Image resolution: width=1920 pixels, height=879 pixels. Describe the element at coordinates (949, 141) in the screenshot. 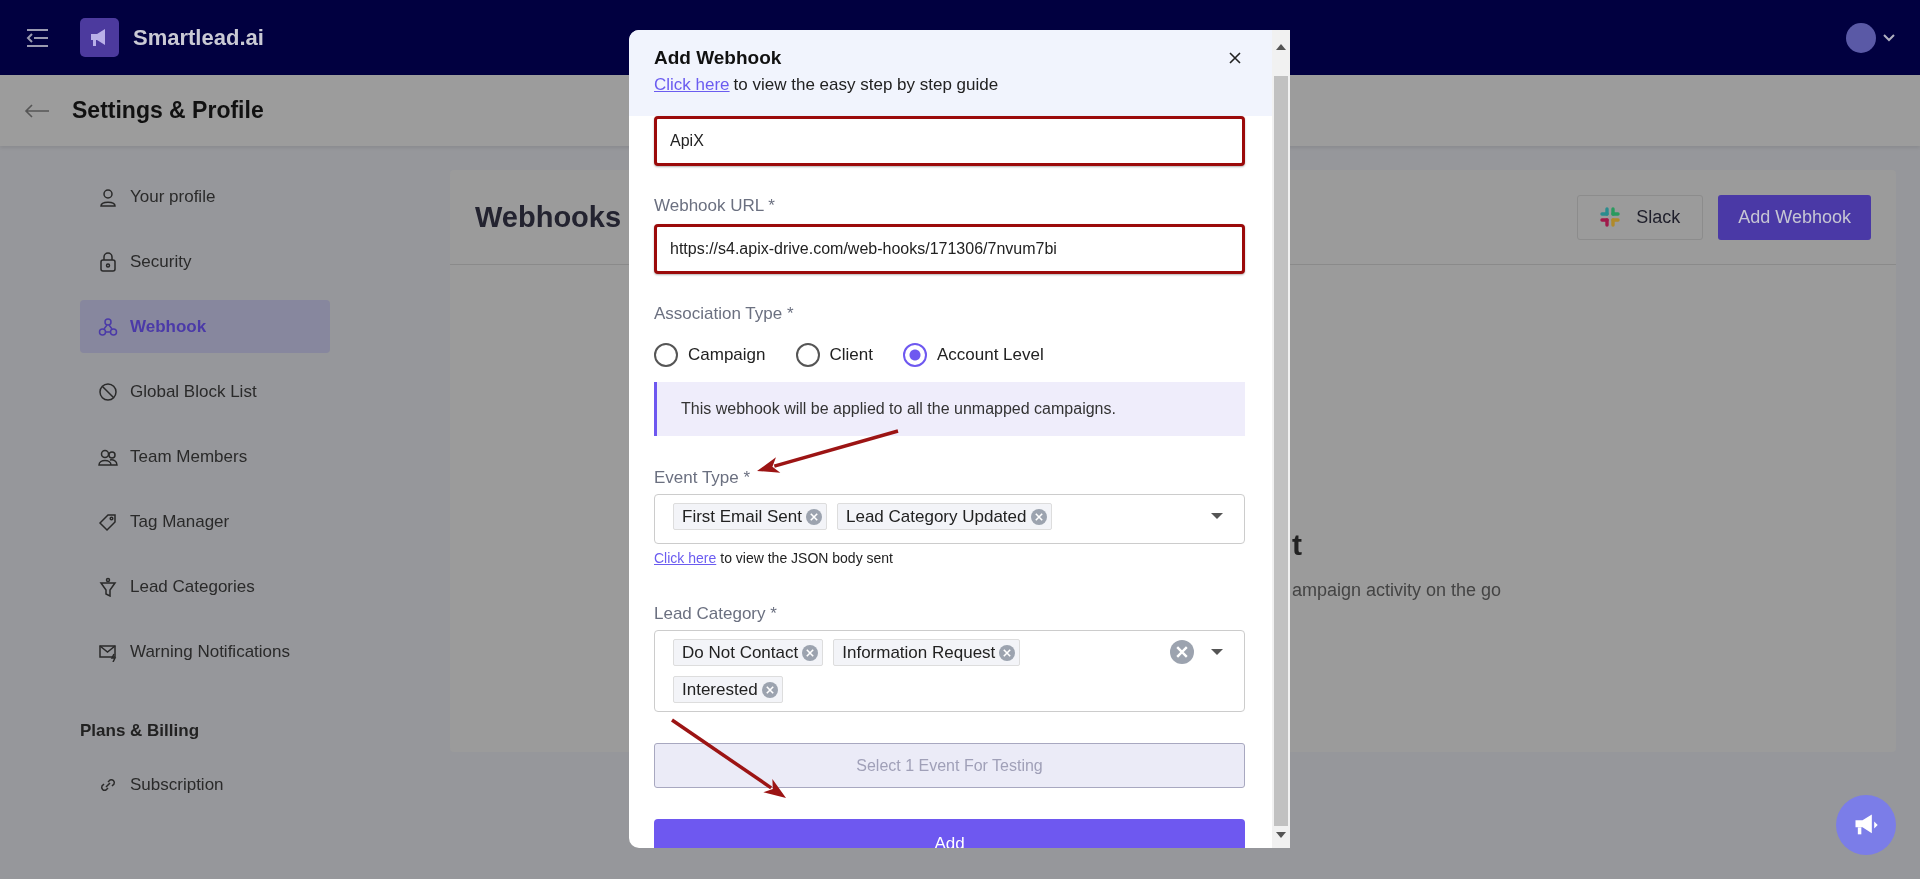

I see `input-field: ApiX` at that location.